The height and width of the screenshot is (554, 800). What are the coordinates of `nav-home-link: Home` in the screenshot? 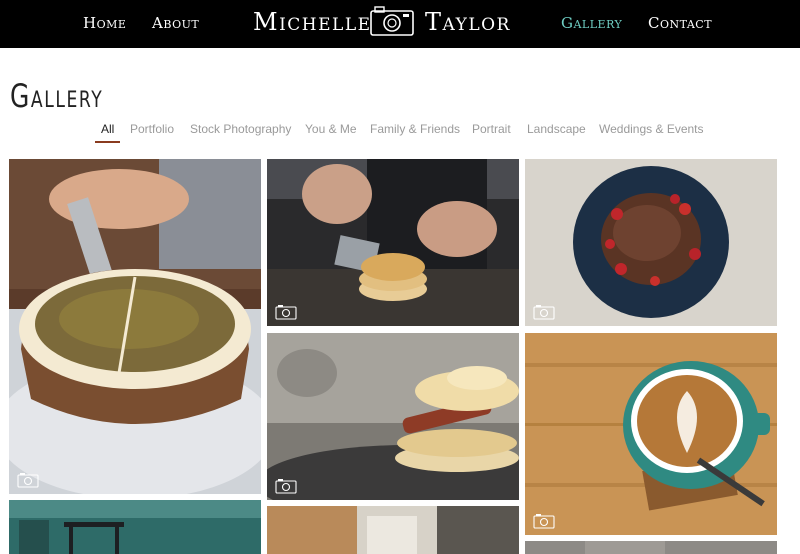 It's located at (104, 23).